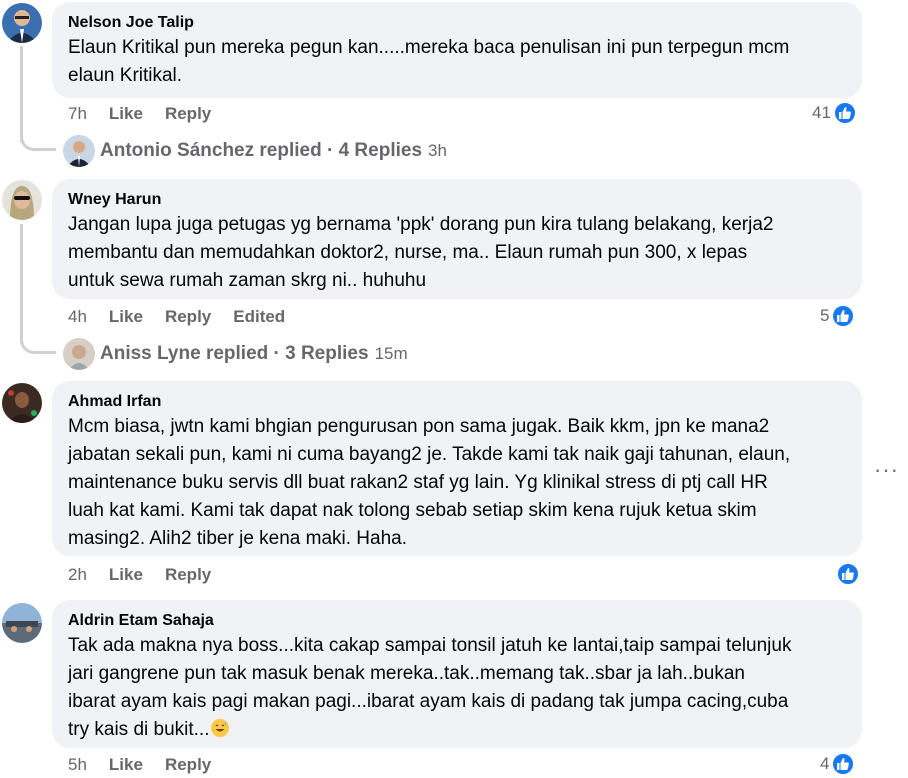  What do you see at coordinates (247, 280) in the screenshot?
I see `comment-line: untuk sewa rumah zaman skrg ni.. huhuhu` at bounding box center [247, 280].